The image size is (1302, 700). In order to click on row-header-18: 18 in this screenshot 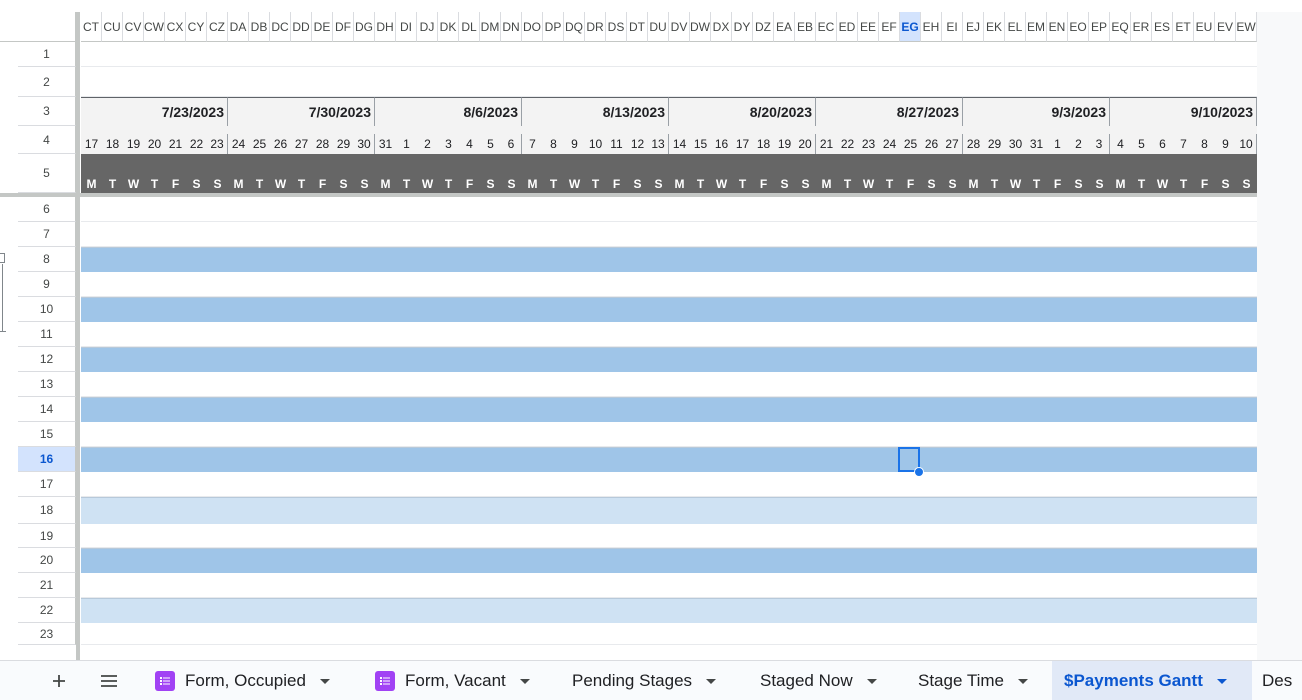, I will do `click(47, 510)`.